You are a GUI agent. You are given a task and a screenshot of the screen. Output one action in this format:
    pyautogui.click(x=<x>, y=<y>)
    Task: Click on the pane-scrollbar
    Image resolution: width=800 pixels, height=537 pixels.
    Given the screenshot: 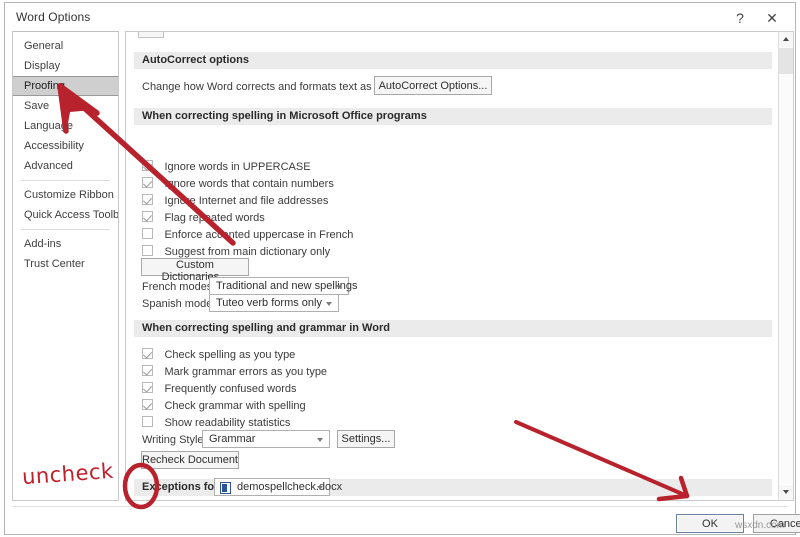 What is the action you would take?
    pyautogui.click(x=786, y=266)
    